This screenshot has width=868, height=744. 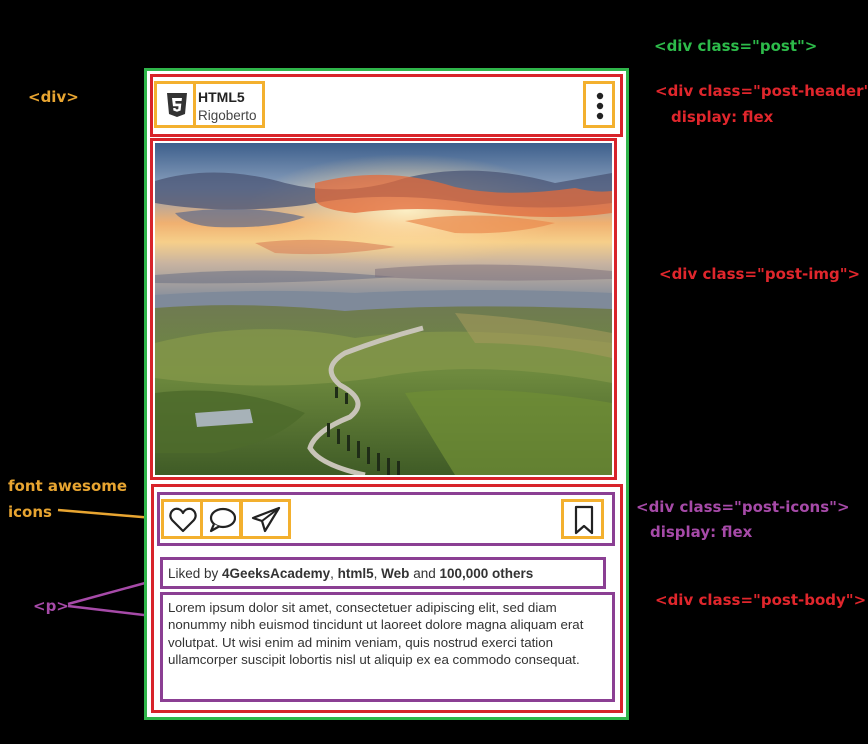 What do you see at coordinates (276, 573) in the screenshot?
I see `liked-user-1: 4GeeksAcademy` at bounding box center [276, 573].